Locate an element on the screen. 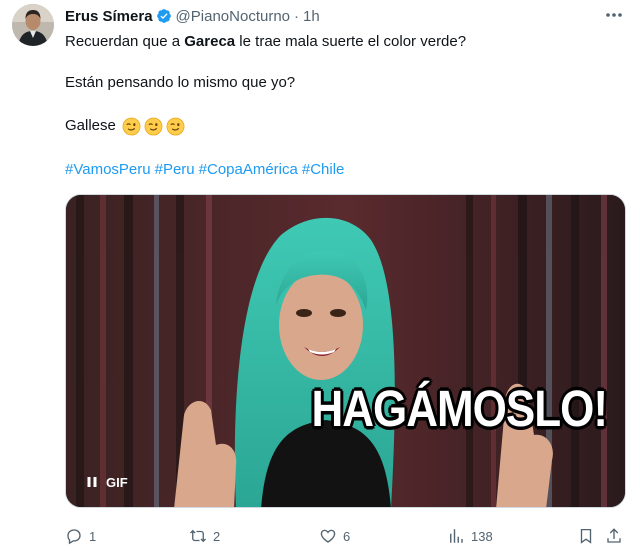 This screenshot has width=640, height=553. bookmark-icon is located at coordinates (586, 536).